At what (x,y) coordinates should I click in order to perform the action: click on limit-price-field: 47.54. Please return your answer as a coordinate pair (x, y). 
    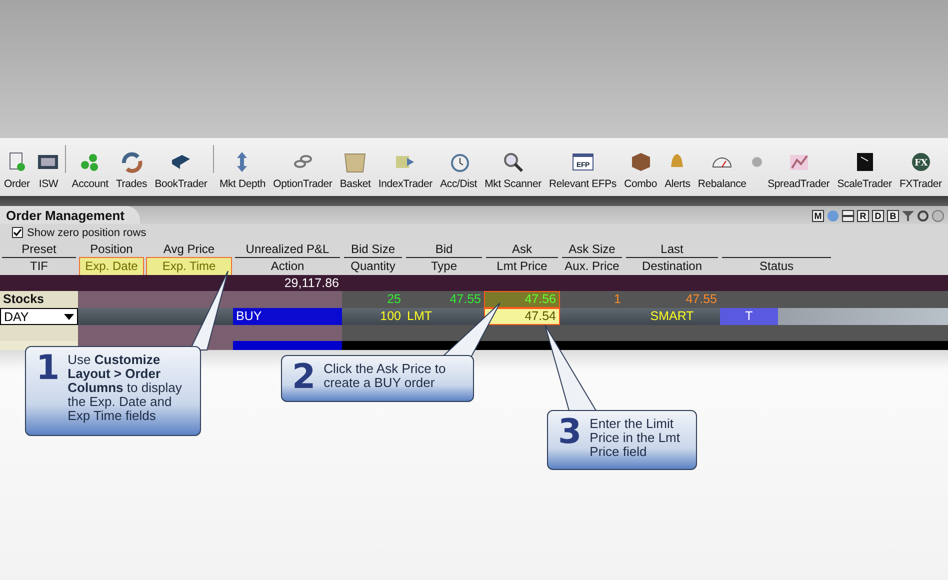
    Looking at the image, I should click on (522, 316).